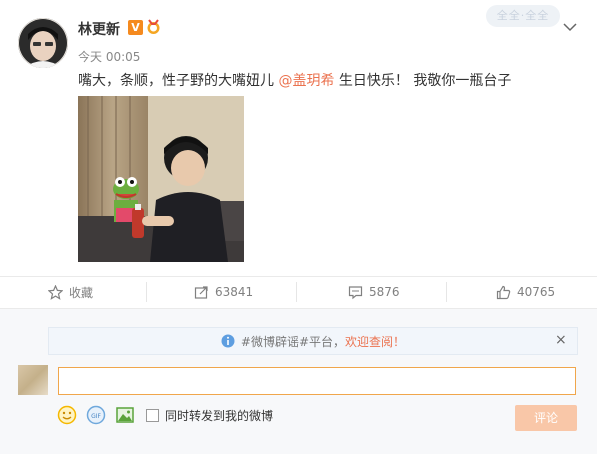 The height and width of the screenshot is (454, 597). I want to click on repost-checkbox, so click(152, 415).